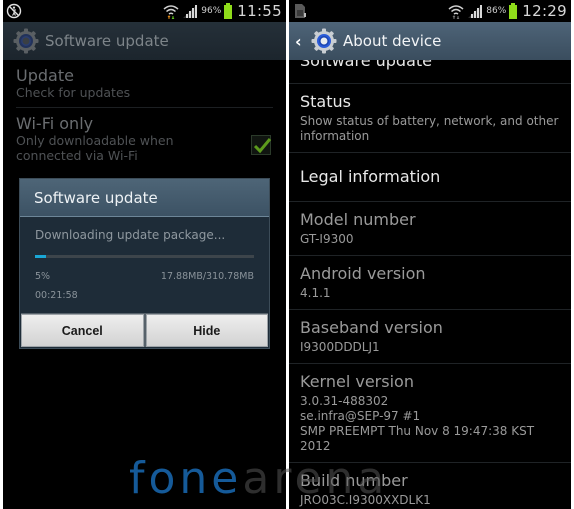 The height and width of the screenshot is (509, 574). I want to click on item-title: Software update, so click(366, 65).